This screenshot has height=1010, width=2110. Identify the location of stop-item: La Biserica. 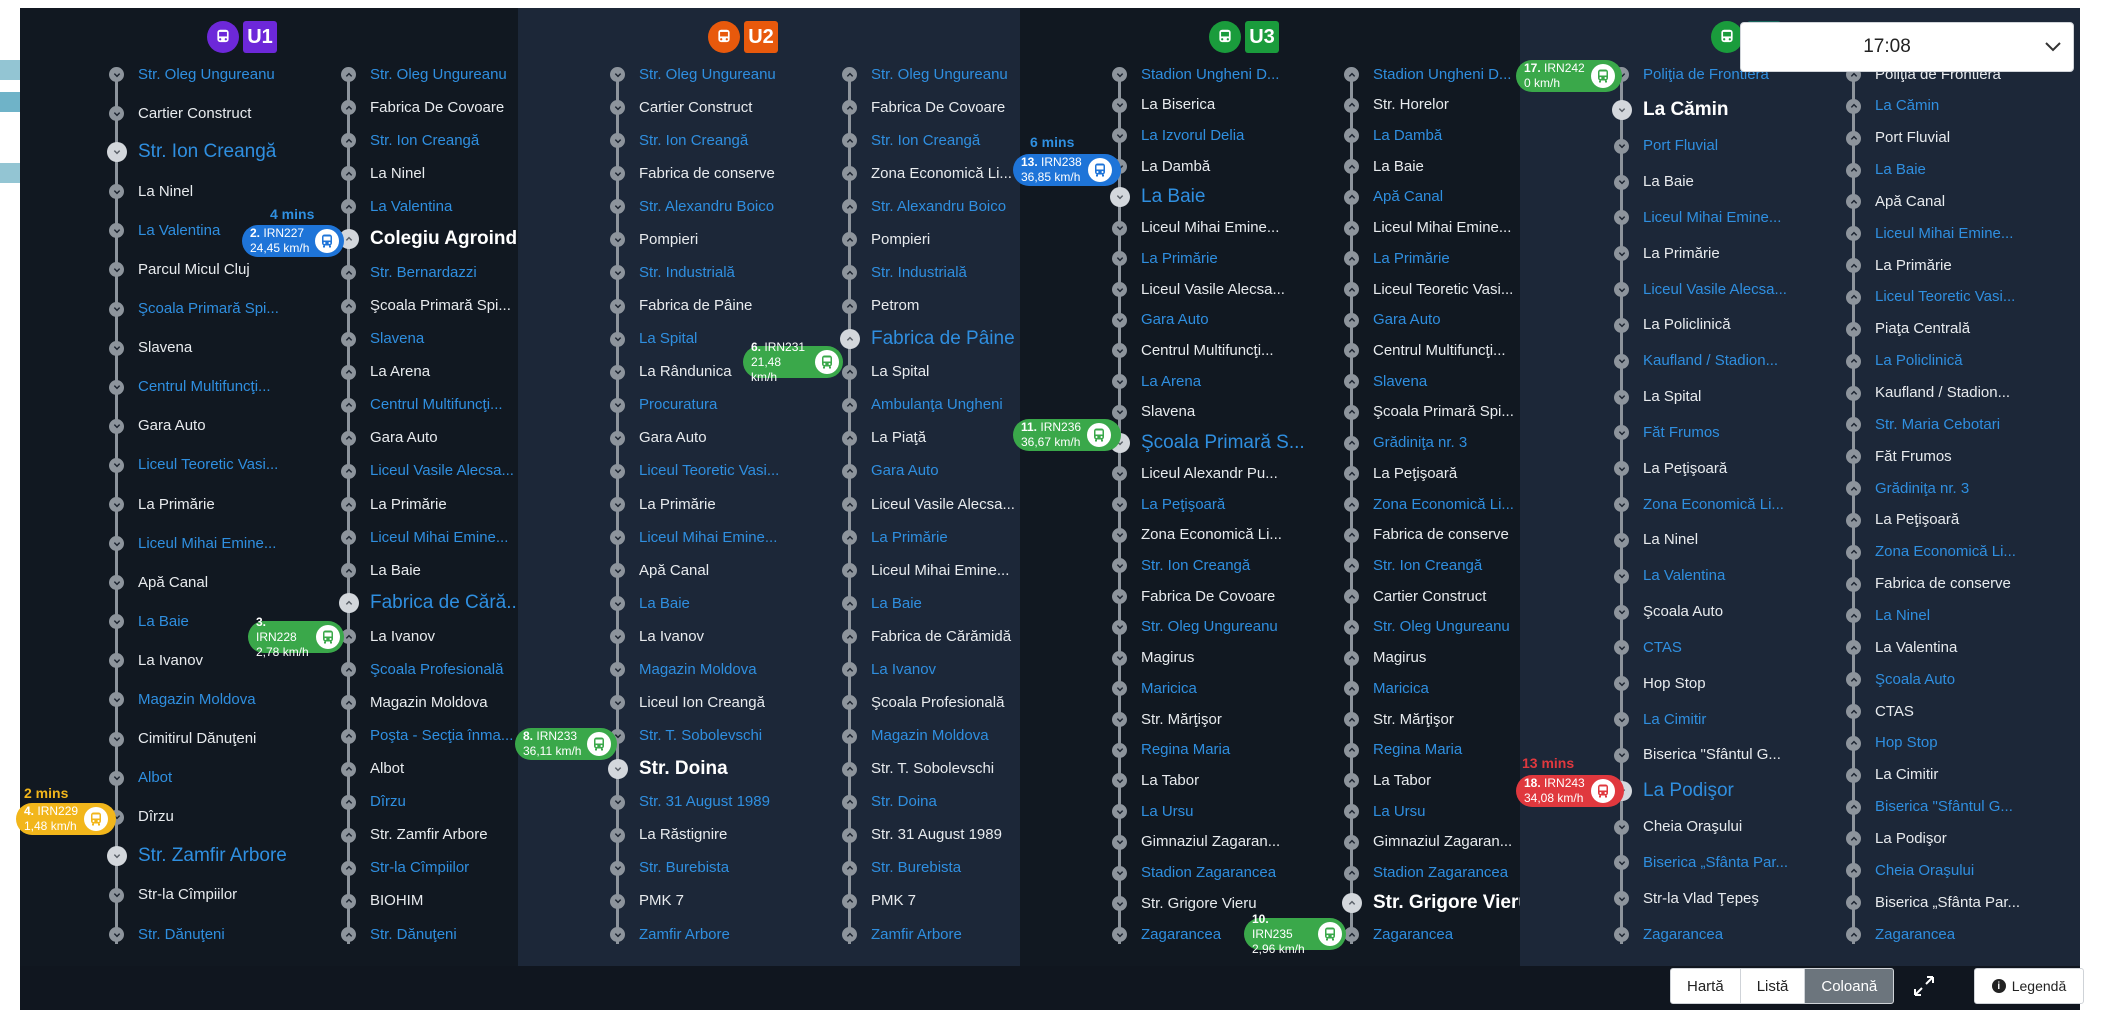
(1178, 105).